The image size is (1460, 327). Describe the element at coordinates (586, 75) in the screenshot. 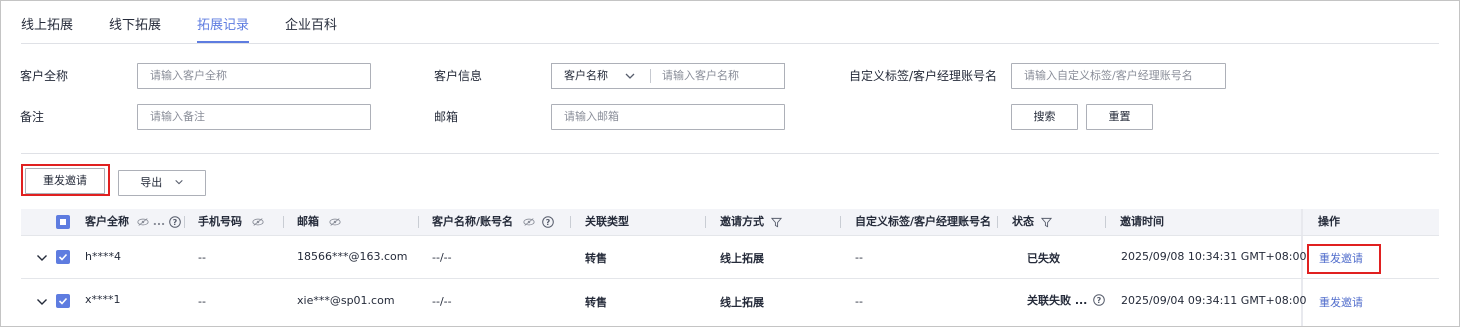

I see `customer-info-select-value: 客户名称` at that location.